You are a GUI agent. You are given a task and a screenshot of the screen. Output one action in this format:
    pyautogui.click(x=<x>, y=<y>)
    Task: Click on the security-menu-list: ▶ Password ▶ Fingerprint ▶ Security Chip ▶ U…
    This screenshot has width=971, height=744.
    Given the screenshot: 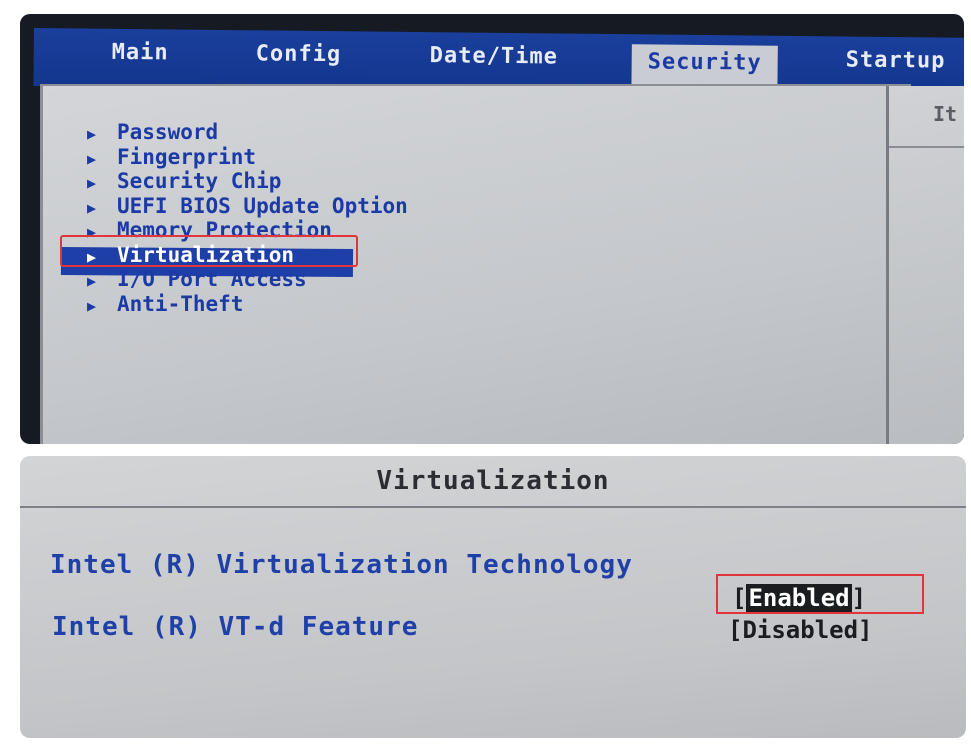 What is the action you would take?
    pyautogui.click(x=247, y=218)
    